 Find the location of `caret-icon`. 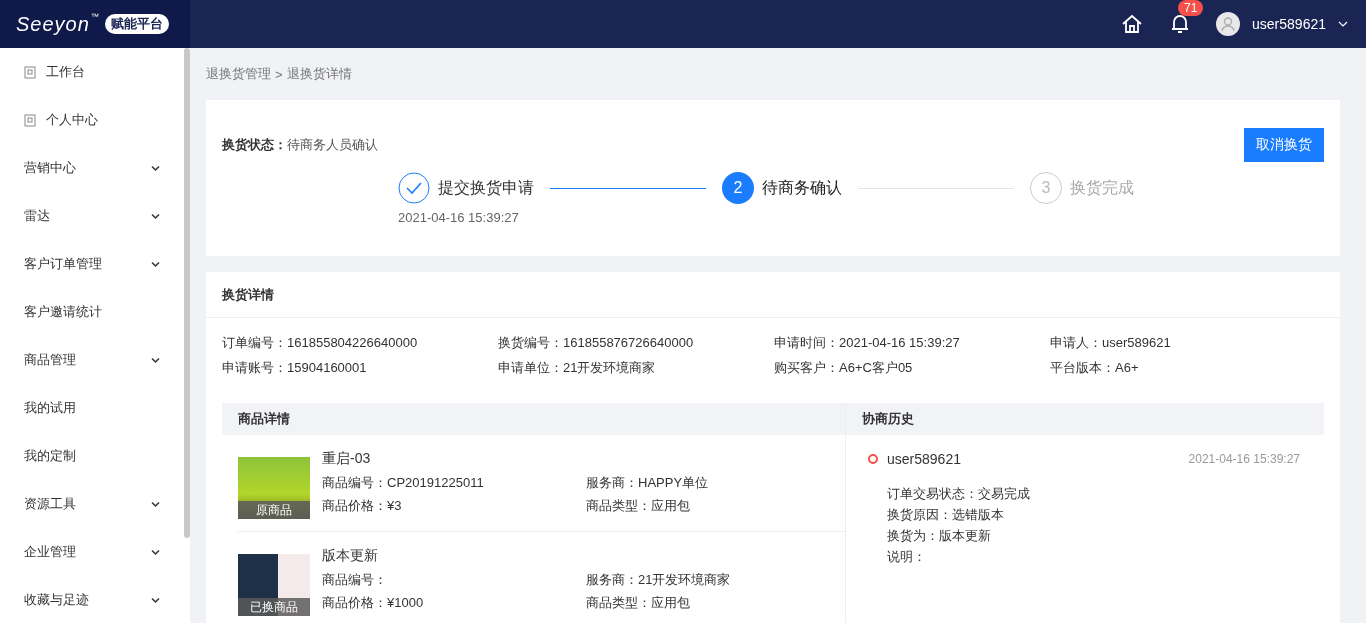

caret-icon is located at coordinates (1343, 24).